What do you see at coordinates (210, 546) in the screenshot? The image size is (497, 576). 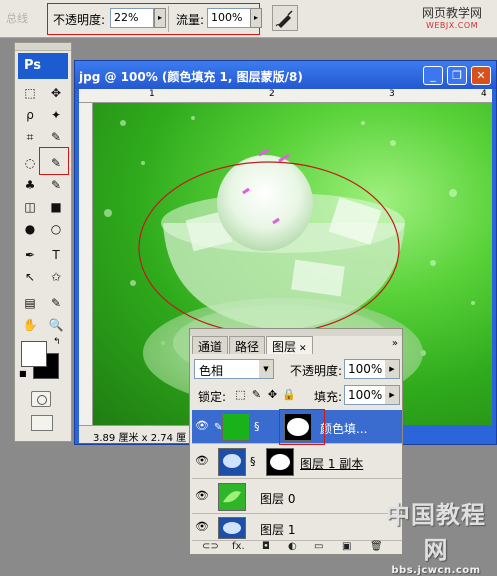 I see `link-layers-icon: ⊂⊃` at bounding box center [210, 546].